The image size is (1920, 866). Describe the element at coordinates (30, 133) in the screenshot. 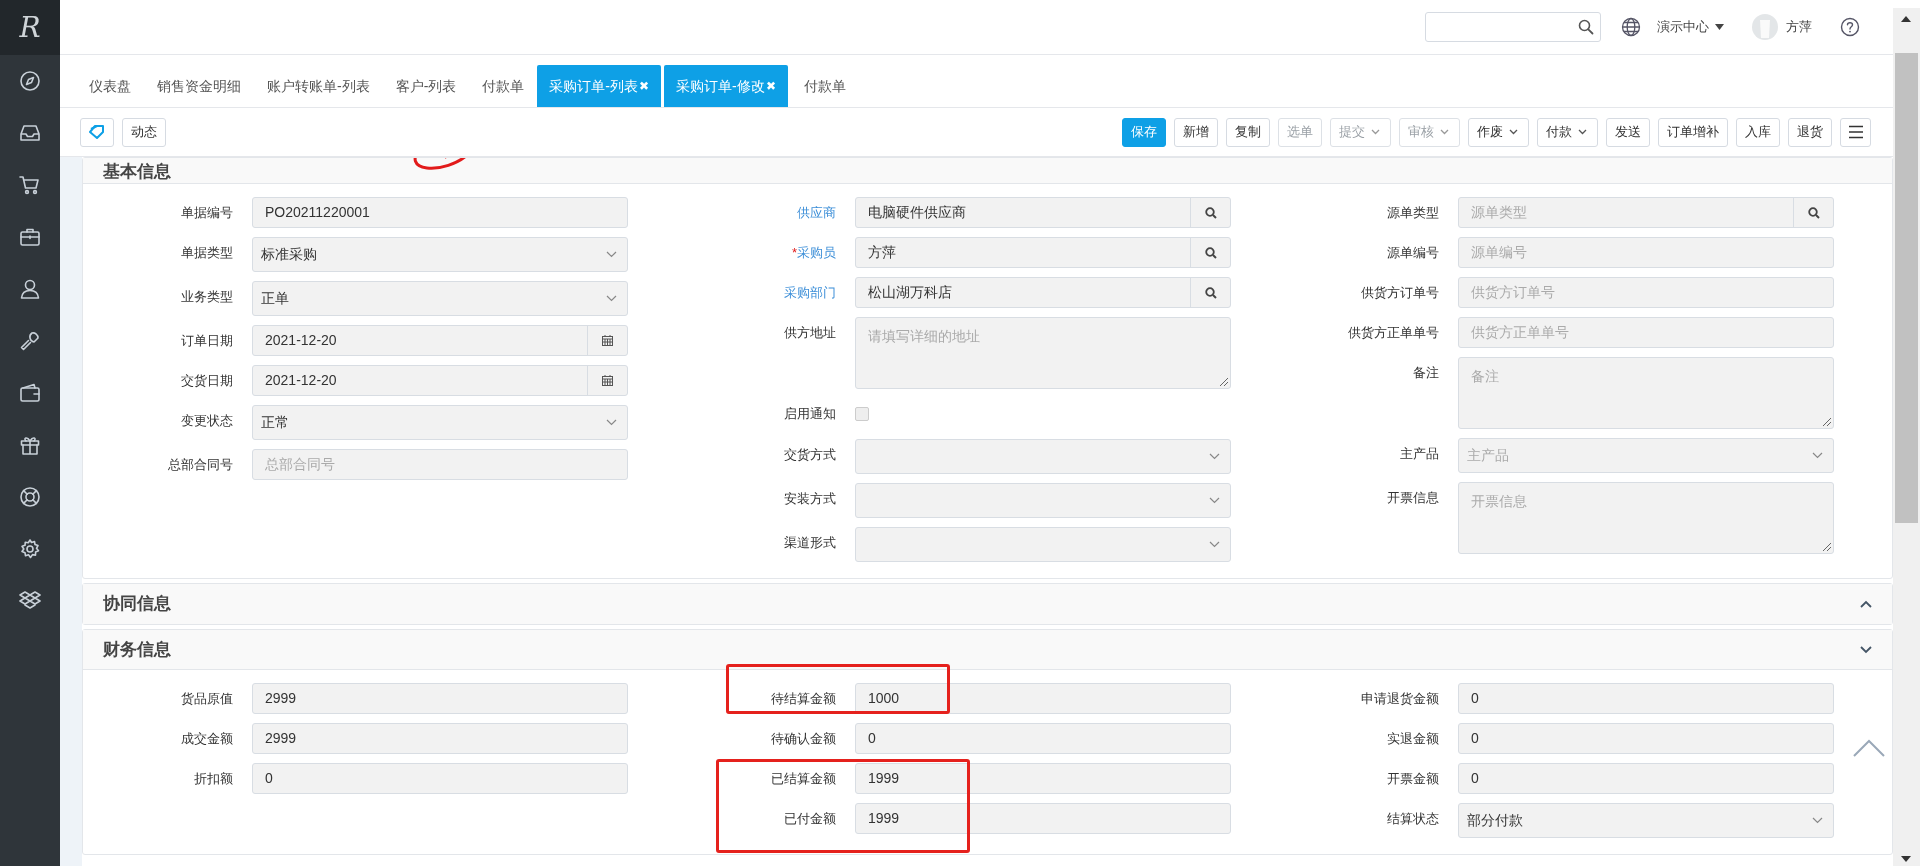

I see `inbox-icon` at that location.